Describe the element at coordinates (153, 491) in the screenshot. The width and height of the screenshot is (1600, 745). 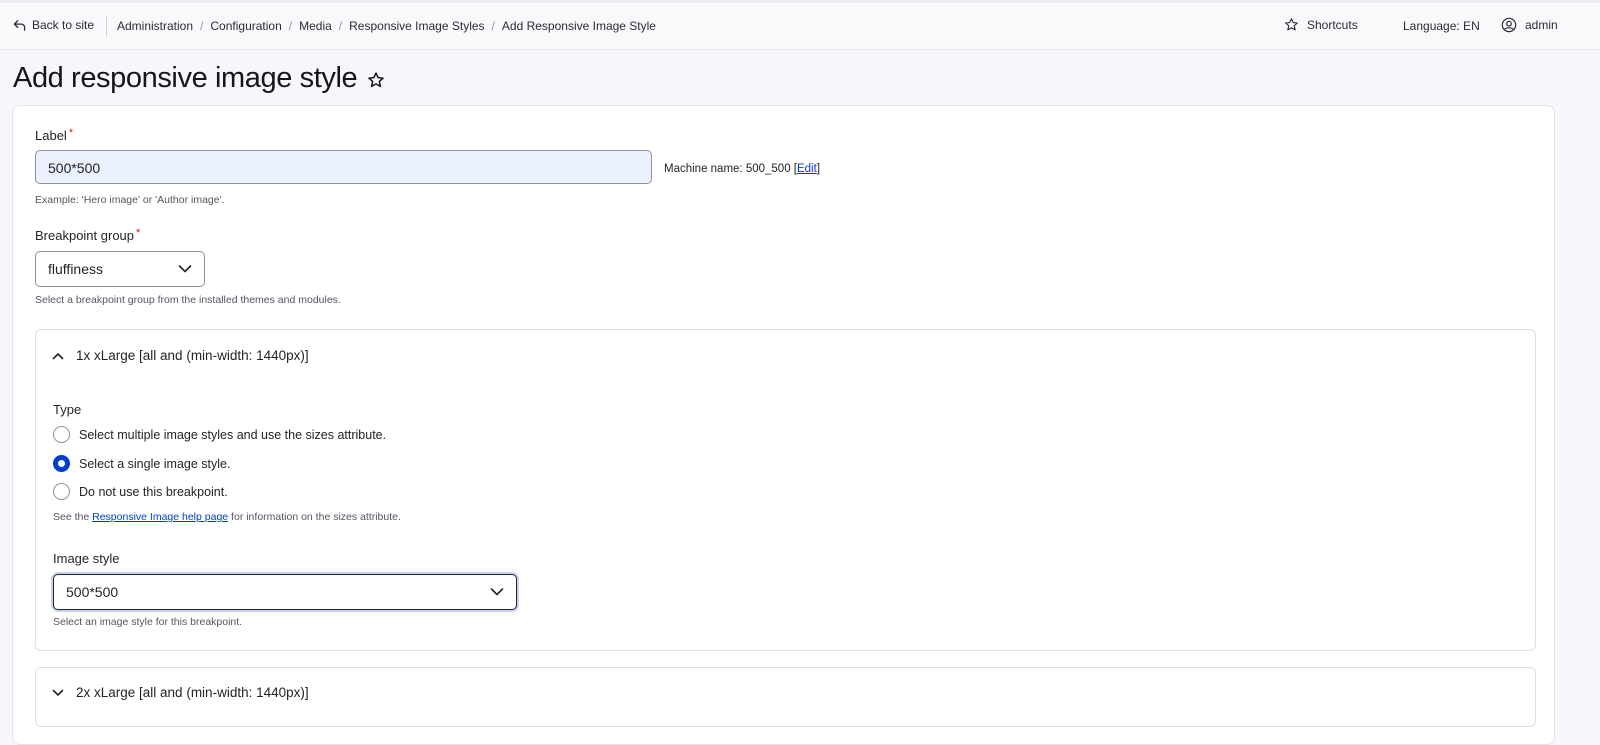
I see `radio-option-none-label: Do not use this breakpoint.` at that location.